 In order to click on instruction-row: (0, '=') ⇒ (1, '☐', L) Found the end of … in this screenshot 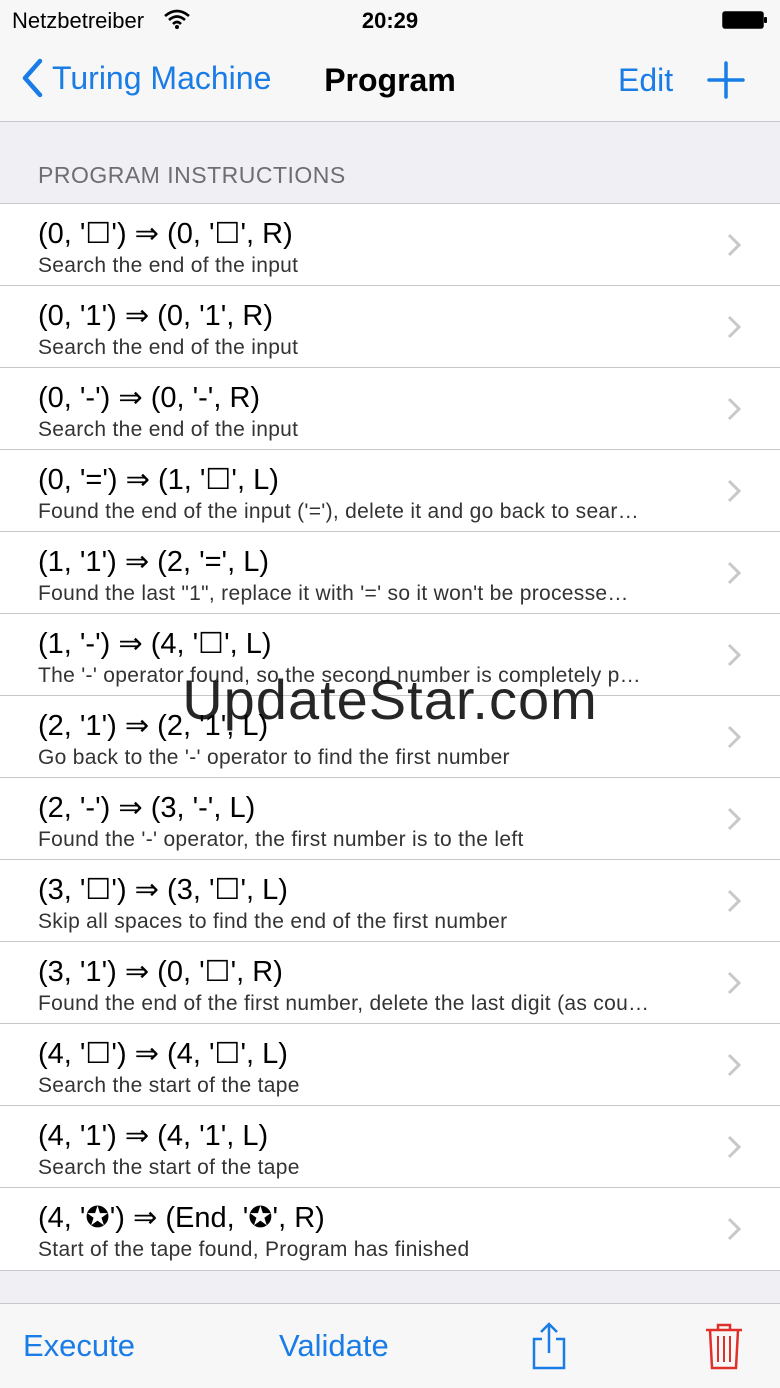, I will do `click(390, 491)`.